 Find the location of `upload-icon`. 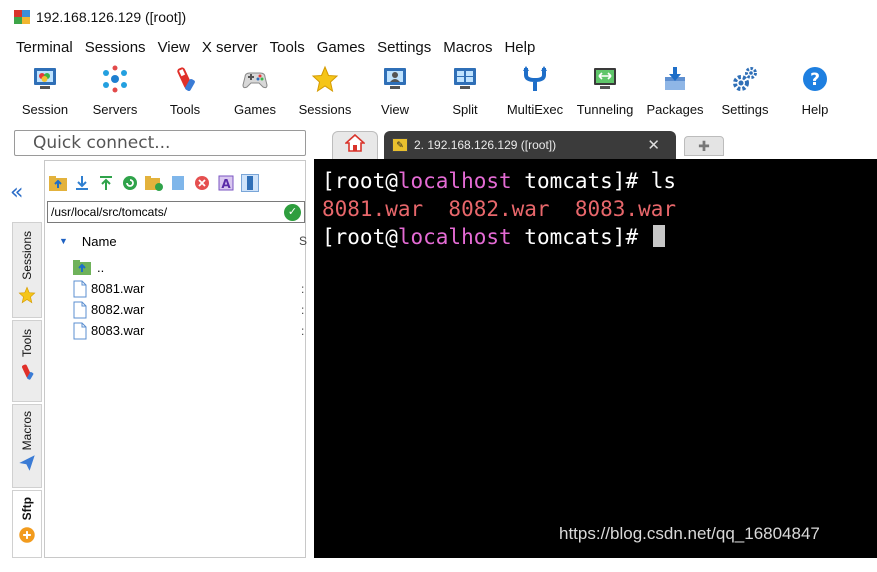

upload-icon is located at coordinates (106, 183).